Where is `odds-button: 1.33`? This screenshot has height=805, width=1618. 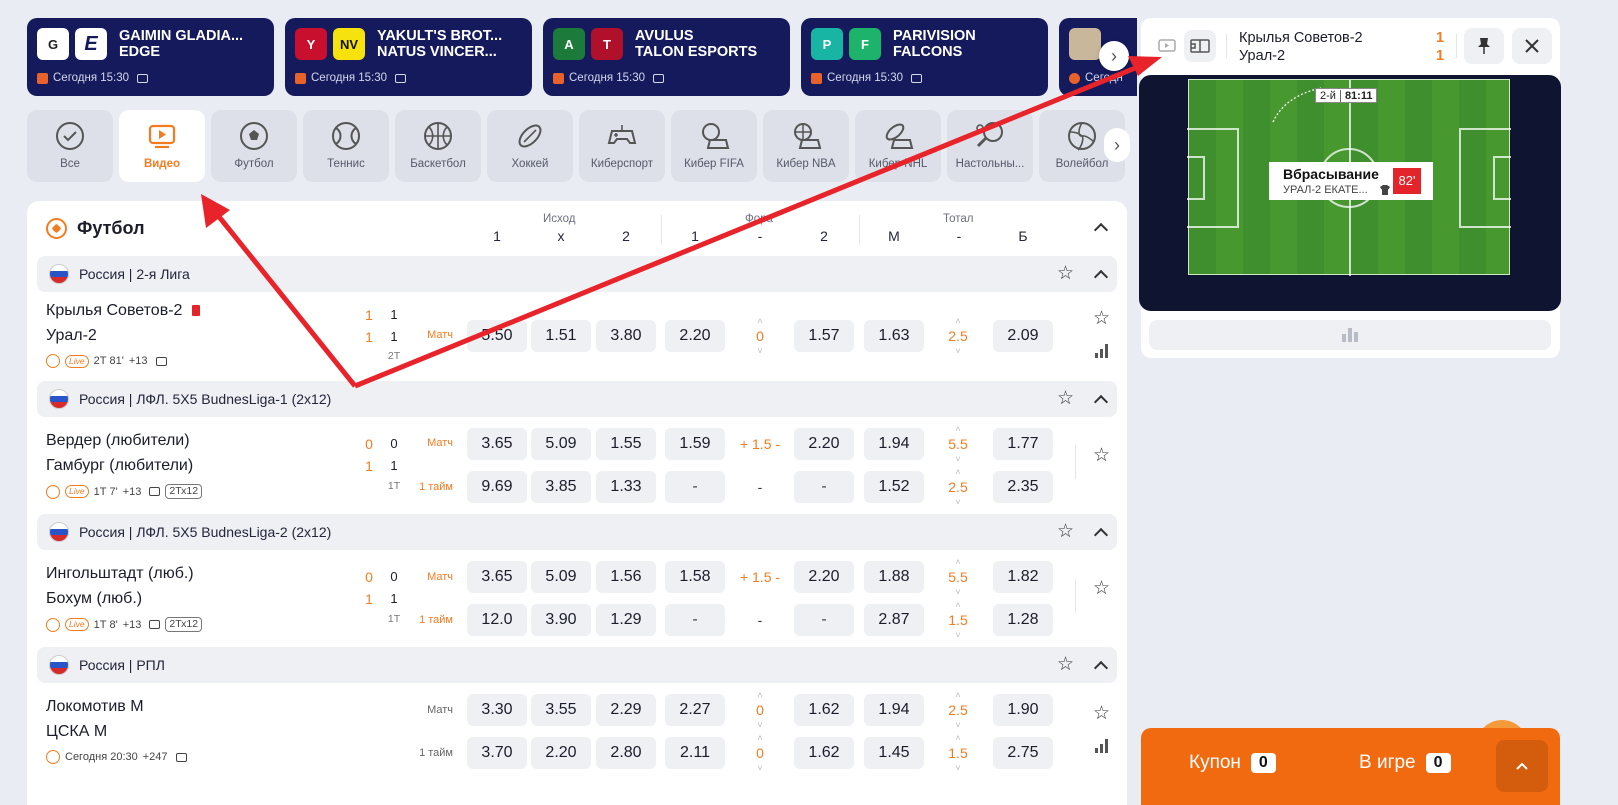
odds-button: 1.33 is located at coordinates (626, 487).